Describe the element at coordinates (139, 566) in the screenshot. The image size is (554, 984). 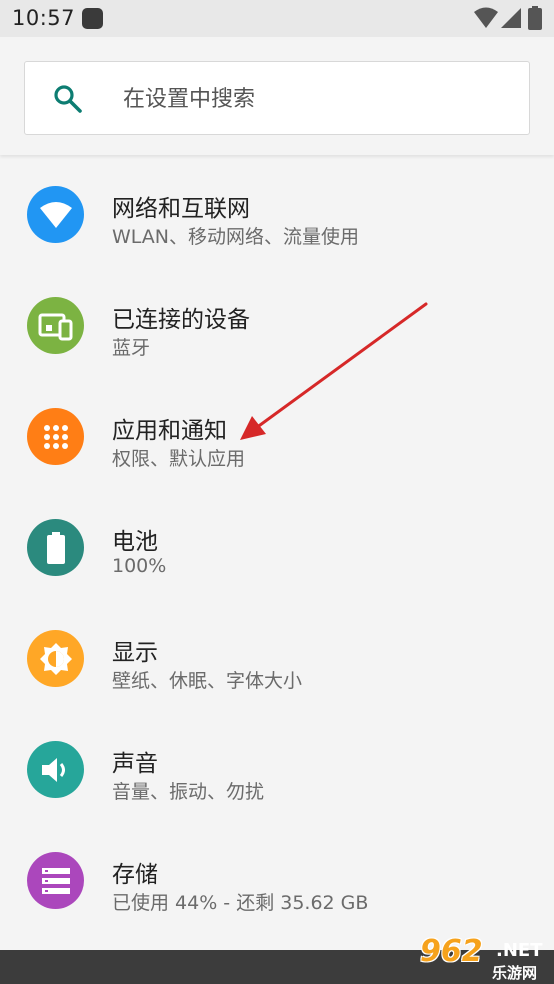
I see `settings-item-subtitle: 100%` at that location.